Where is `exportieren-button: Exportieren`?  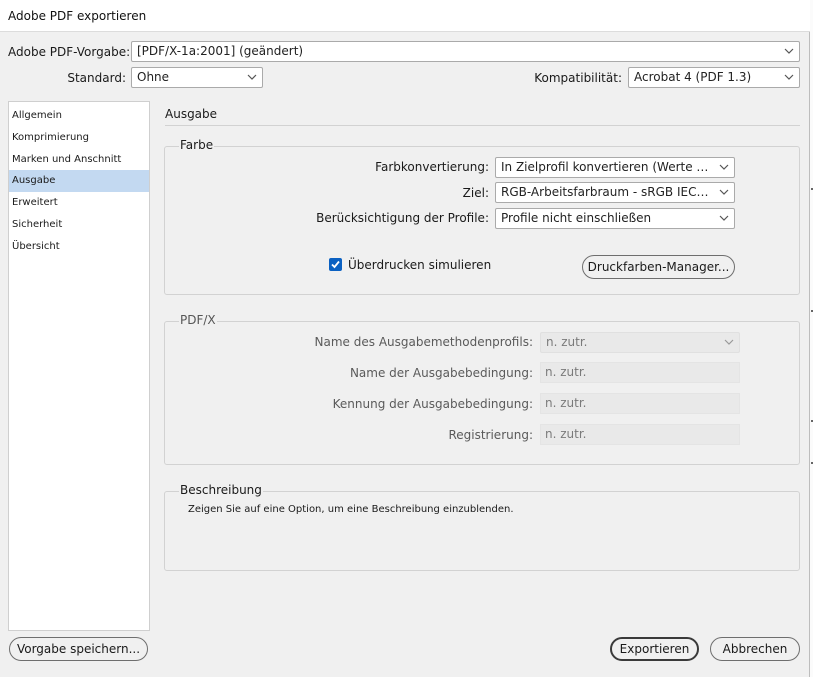
exportieren-button: Exportieren is located at coordinates (654, 649).